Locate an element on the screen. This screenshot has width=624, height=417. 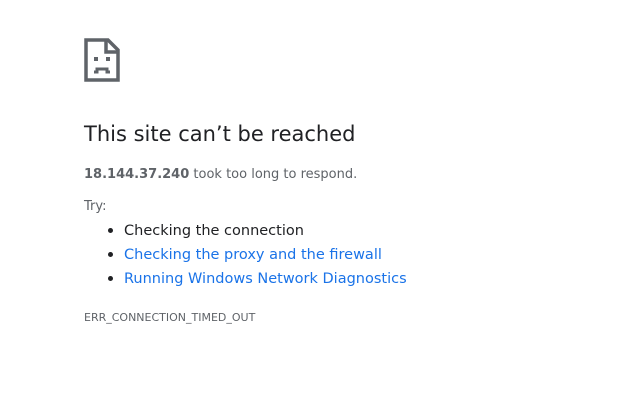
suggestion-check-connection: Checking the connection is located at coordinates (245, 231).